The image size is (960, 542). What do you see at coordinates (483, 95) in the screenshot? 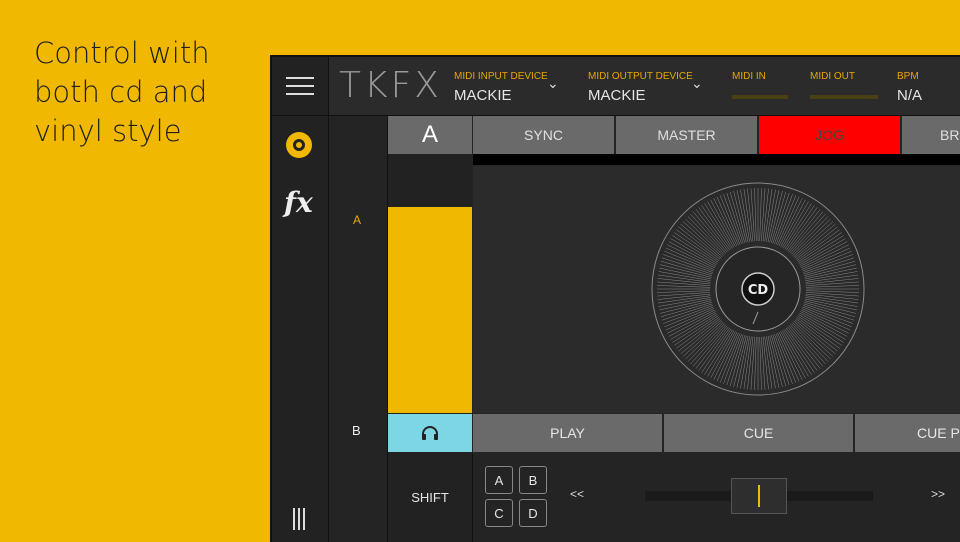
I see `midi-input-value: MACKIE` at bounding box center [483, 95].